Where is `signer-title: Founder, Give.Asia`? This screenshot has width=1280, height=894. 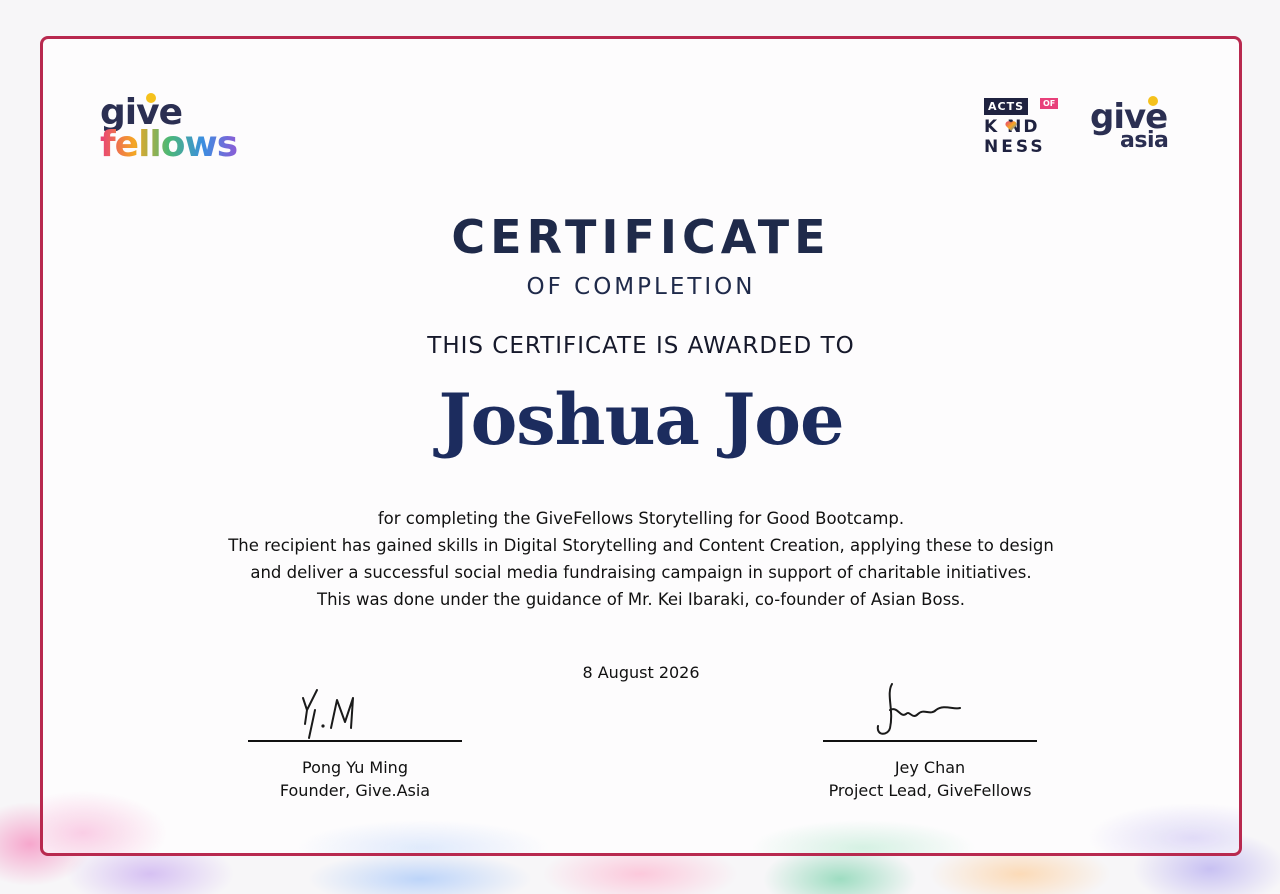
signer-title: Founder, Give.Asia is located at coordinates (355, 790).